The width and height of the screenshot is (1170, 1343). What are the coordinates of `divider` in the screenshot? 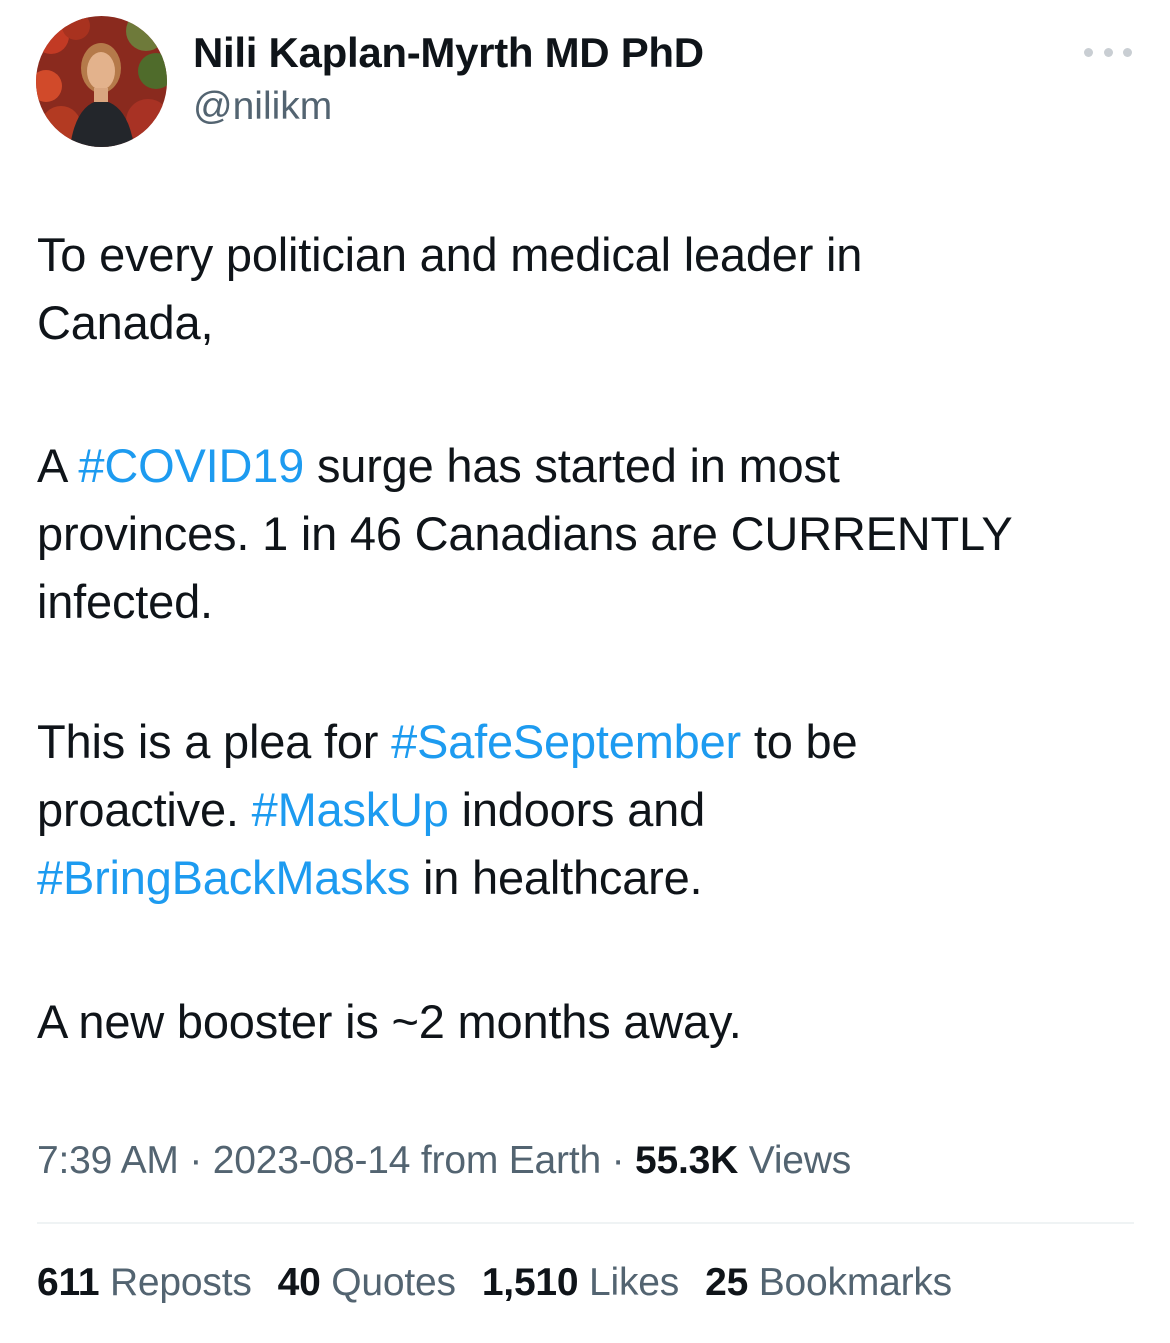 It's located at (585, 1223).